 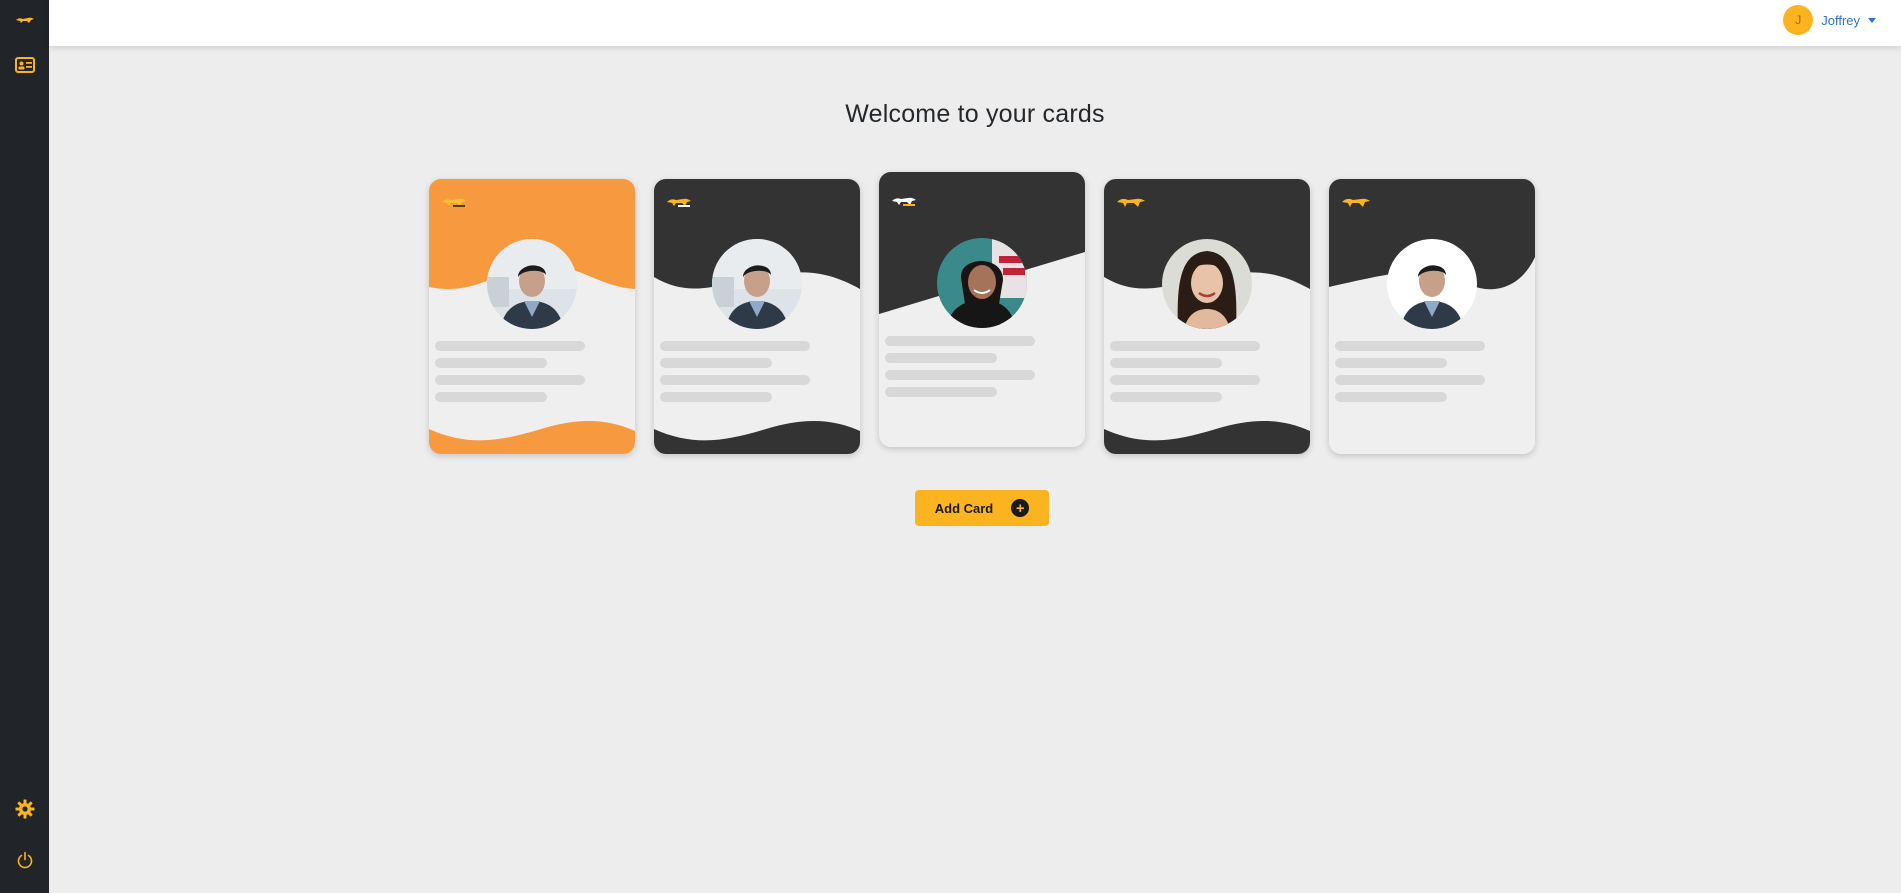 I want to click on top-bar: J Joffrey, so click(x=975, y=23).